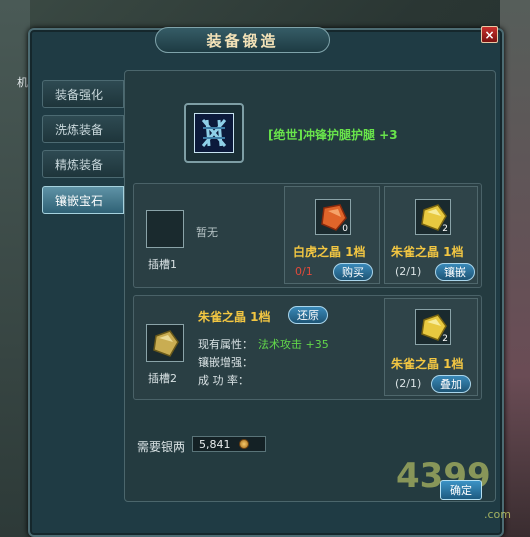  I want to click on yellow-gem-icon, so click(166, 343).